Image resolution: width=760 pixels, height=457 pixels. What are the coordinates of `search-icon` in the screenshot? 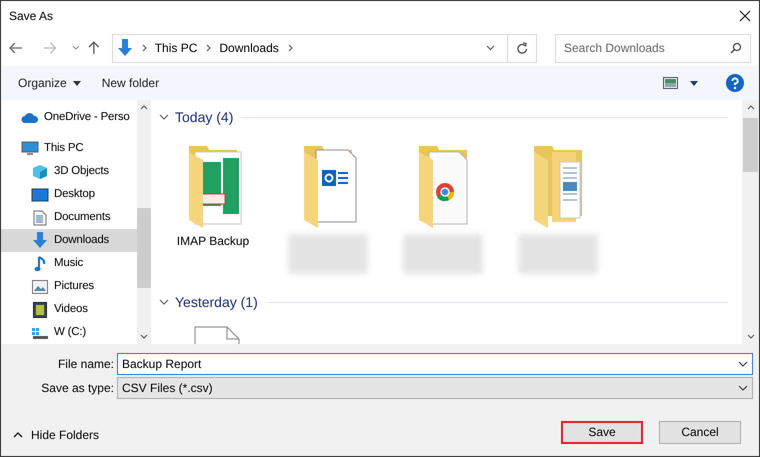 It's located at (736, 48).